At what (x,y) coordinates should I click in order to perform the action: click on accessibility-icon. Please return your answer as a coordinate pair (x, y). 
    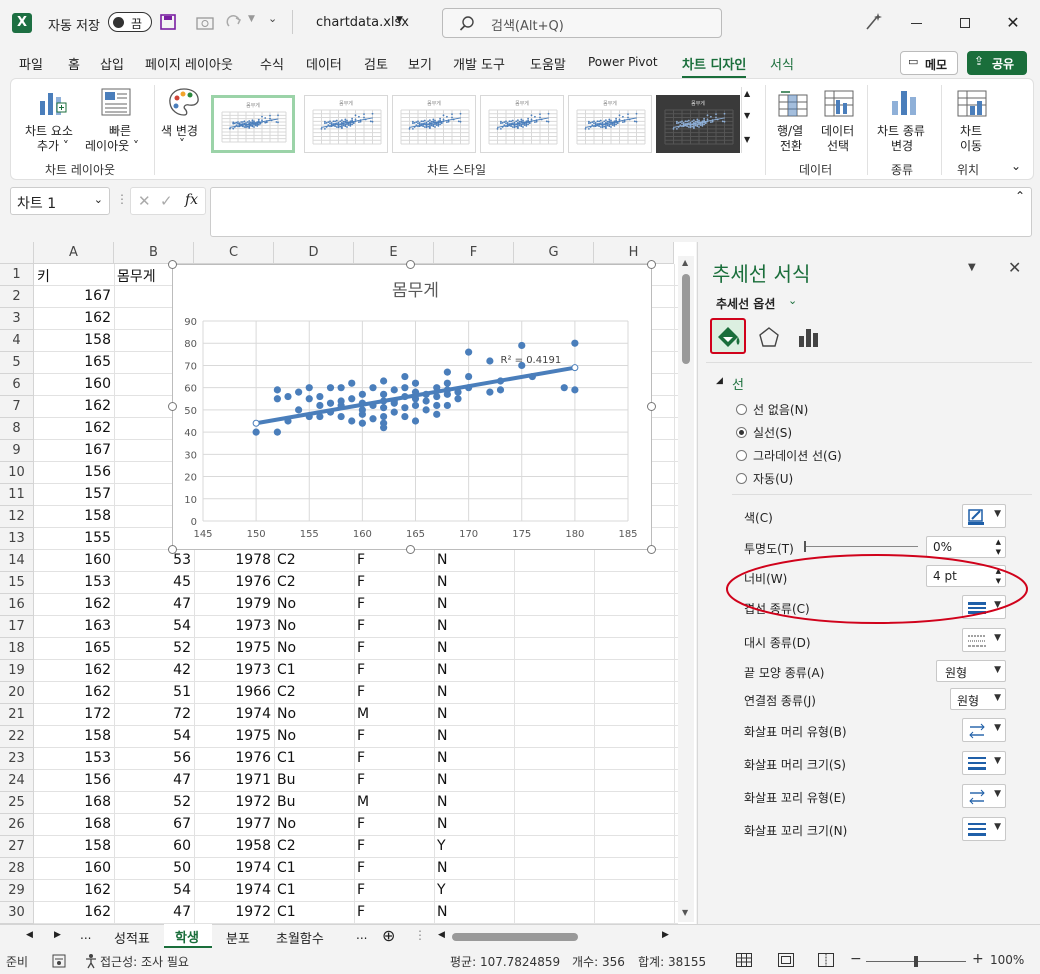
    Looking at the image, I should click on (91, 961).